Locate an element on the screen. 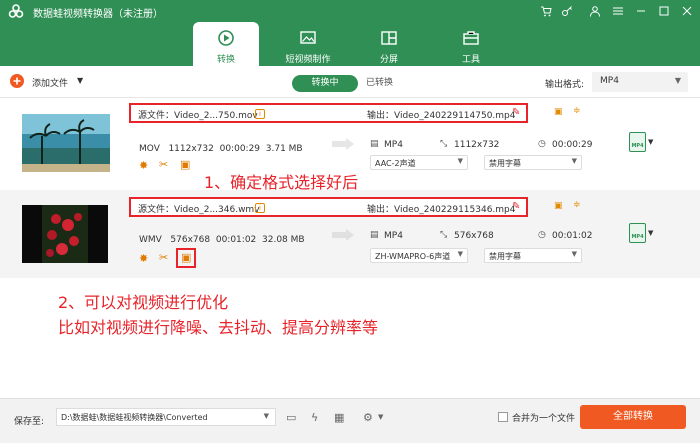  merge-checkbox is located at coordinates (503, 417).